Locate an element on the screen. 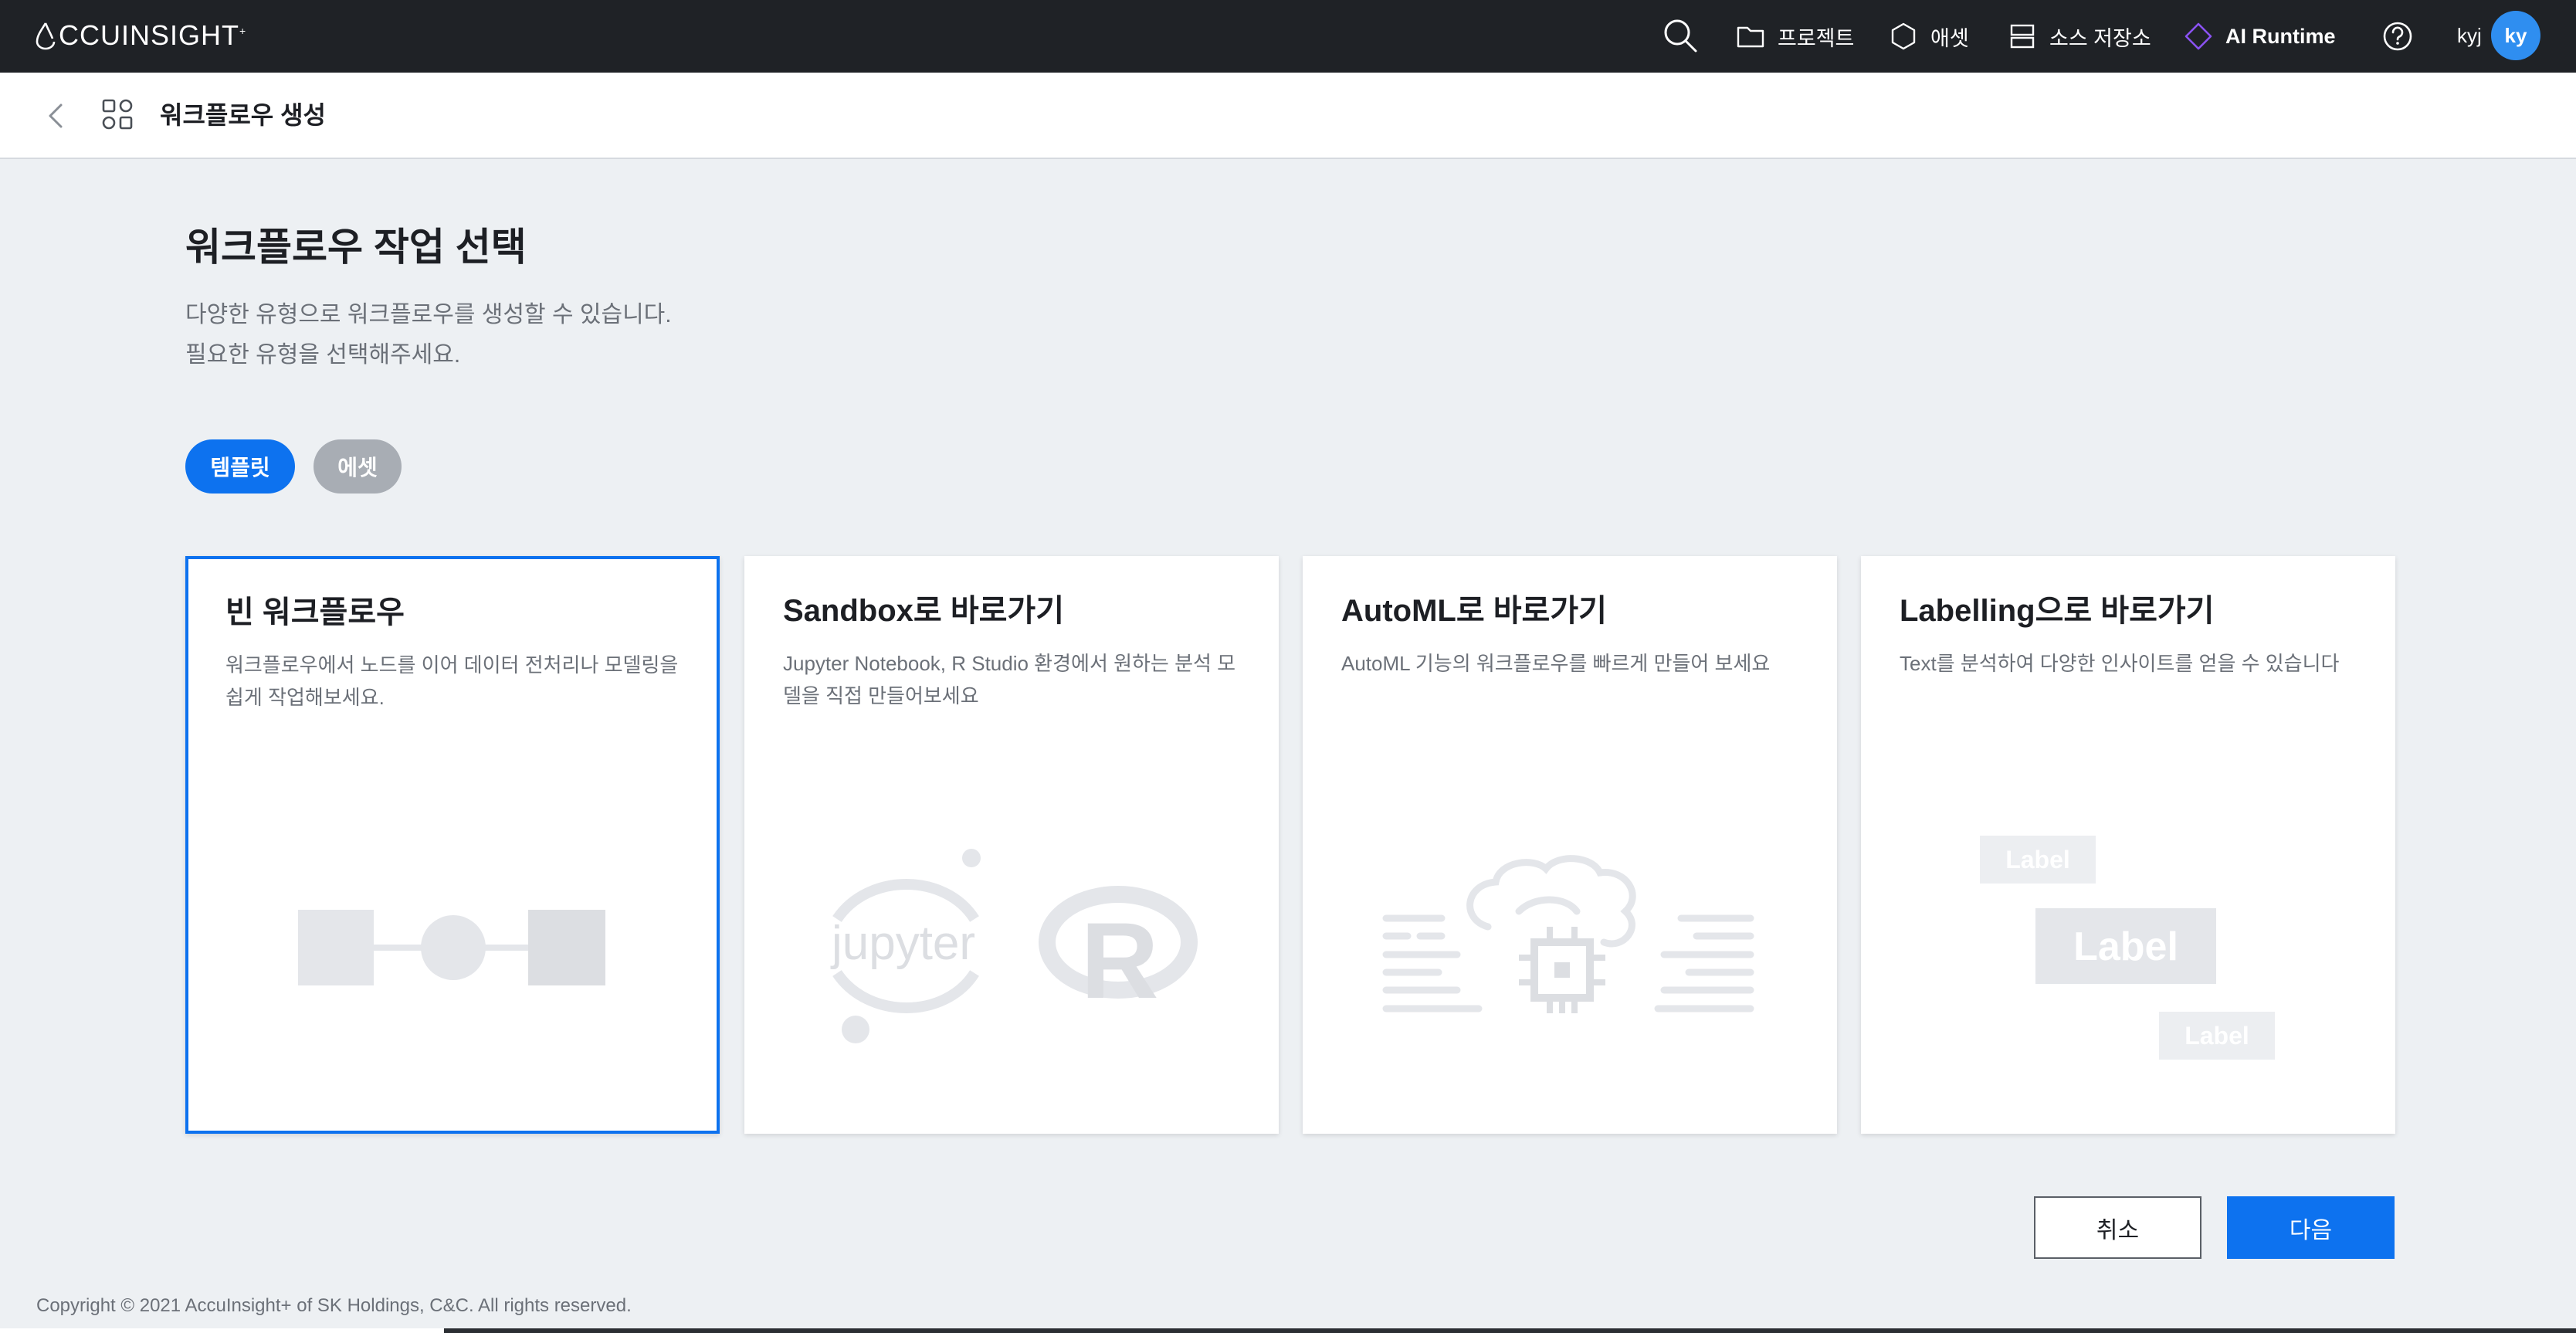  page-header: 워크플로우 생성 is located at coordinates (1288, 116).